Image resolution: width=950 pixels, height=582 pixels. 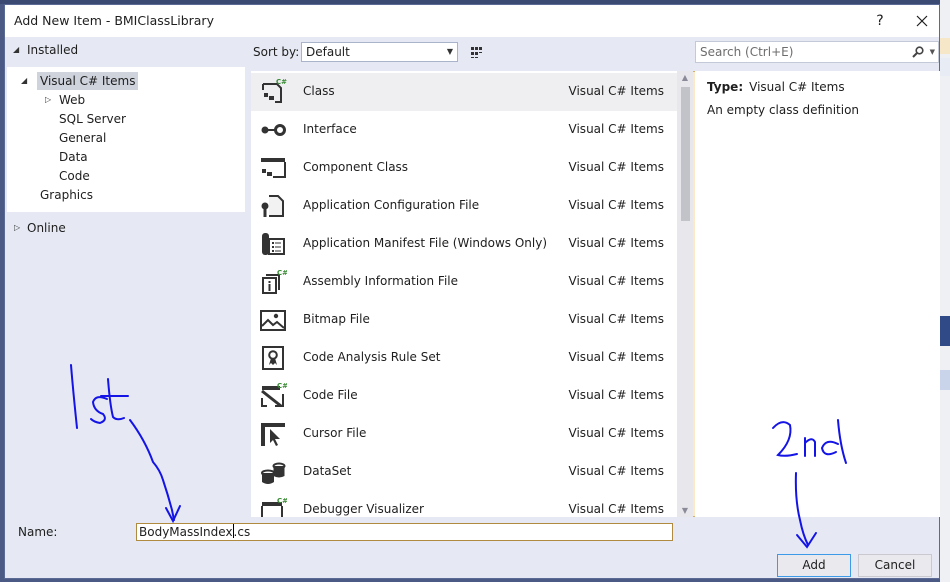 What do you see at coordinates (464, 434) in the screenshot?
I see `template-row: Cursor File Visual C# Items` at bounding box center [464, 434].